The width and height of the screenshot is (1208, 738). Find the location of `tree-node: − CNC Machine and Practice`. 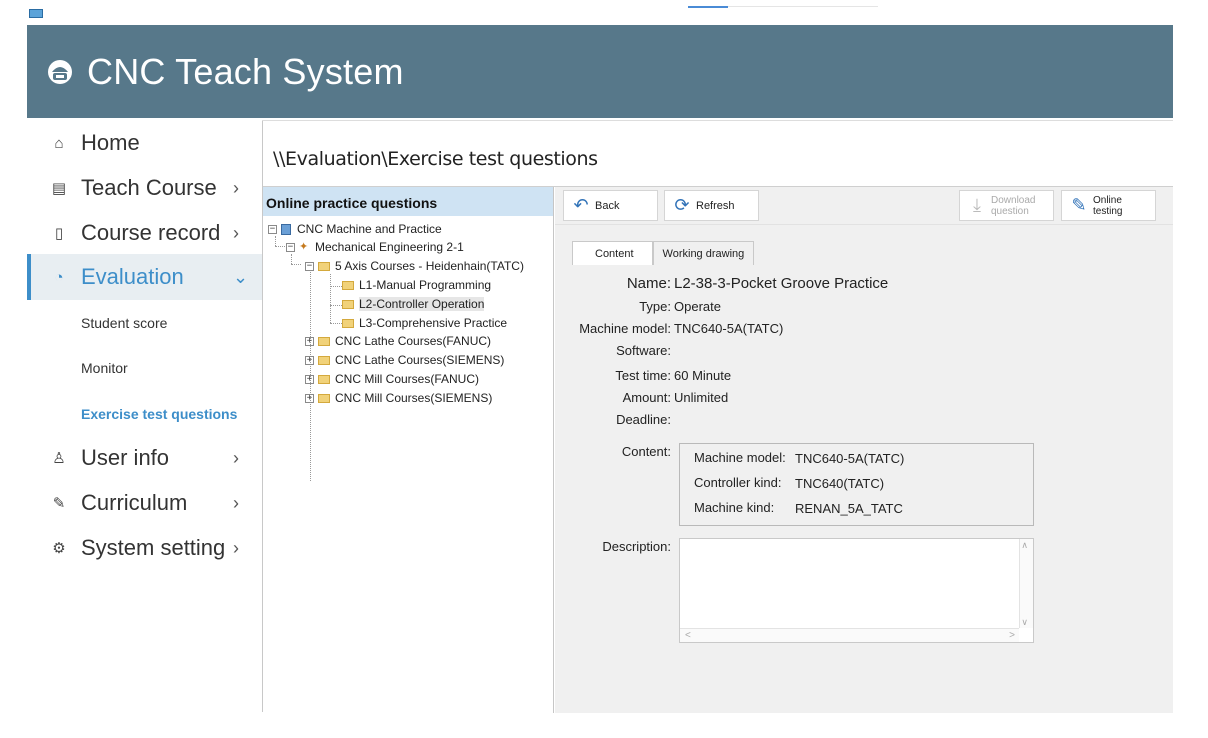

tree-node: − CNC Machine and Practice is located at coordinates (355, 229).